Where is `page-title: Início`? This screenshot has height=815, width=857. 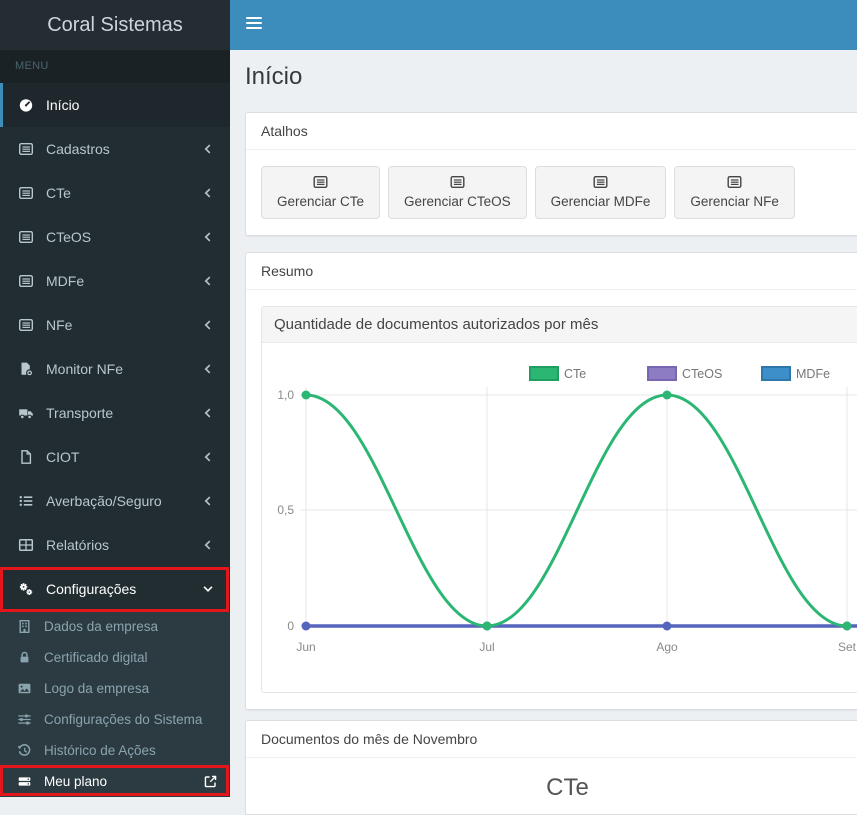
page-title: Início is located at coordinates (274, 76).